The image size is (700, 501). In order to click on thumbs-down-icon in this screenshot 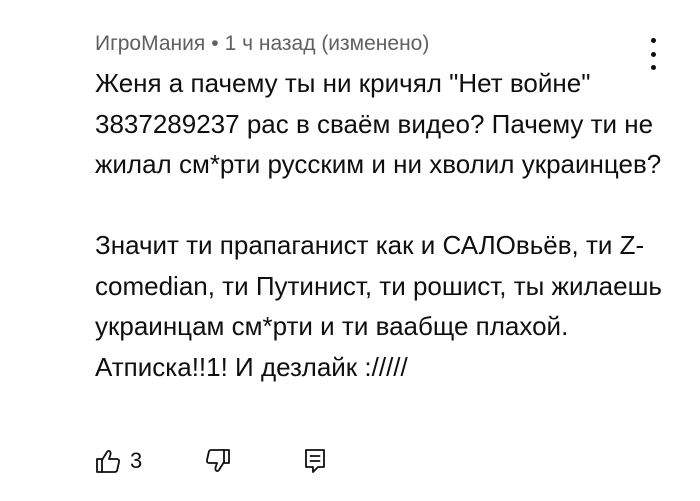, I will do `click(218, 461)`.